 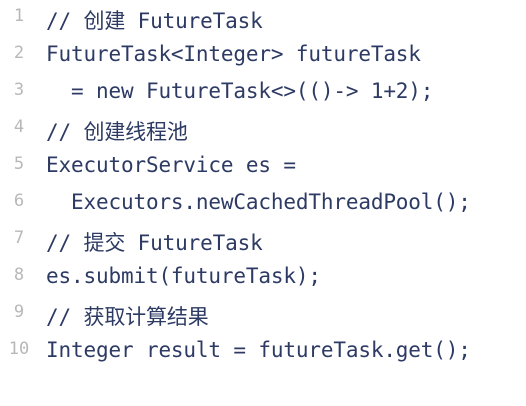 I want to click on code-line-4: 4 // 创建线程池, so click(x=263, y=130).